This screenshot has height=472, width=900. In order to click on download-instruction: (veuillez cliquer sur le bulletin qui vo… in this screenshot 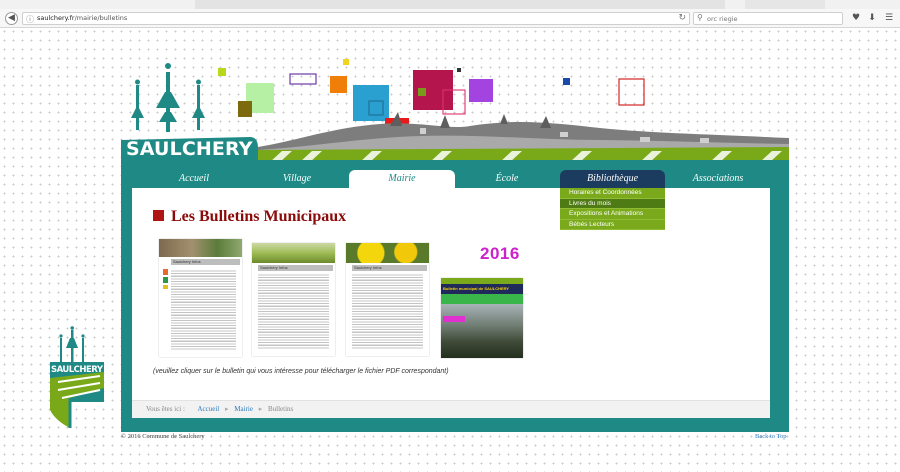, I will do `click(301, 371)`.